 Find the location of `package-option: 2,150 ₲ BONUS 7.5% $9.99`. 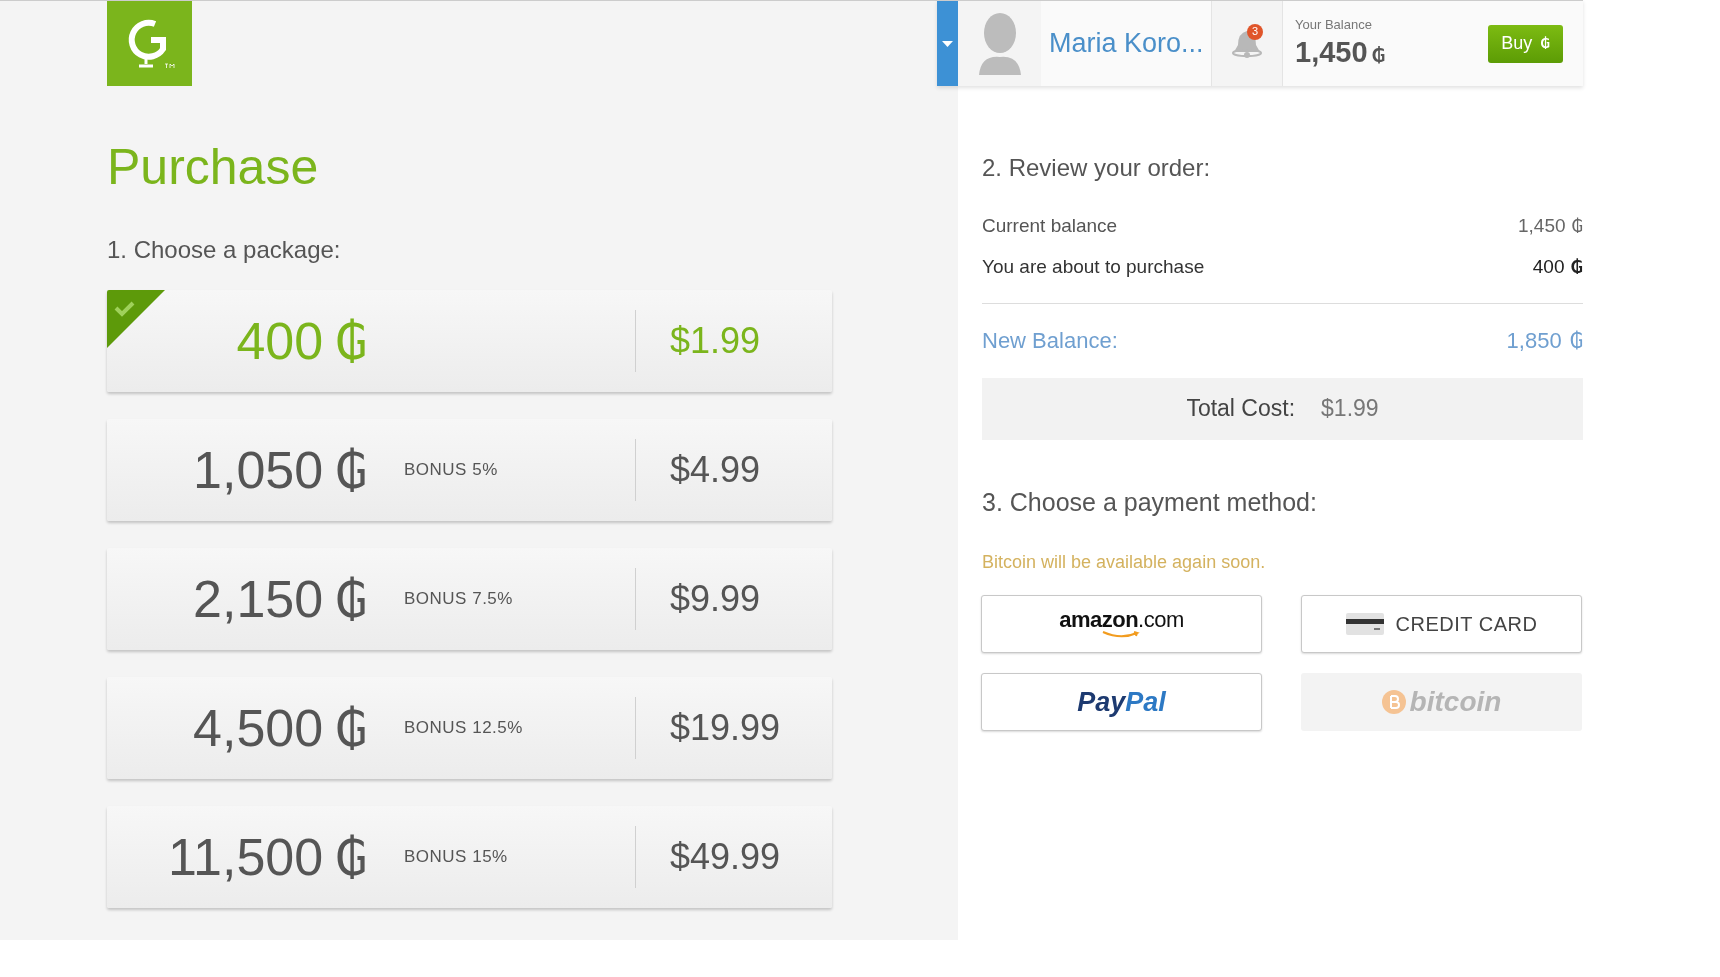

package-option: 2,150 ₲ BONUS 7.5% $9.99 is located at coordinates (469, 599).